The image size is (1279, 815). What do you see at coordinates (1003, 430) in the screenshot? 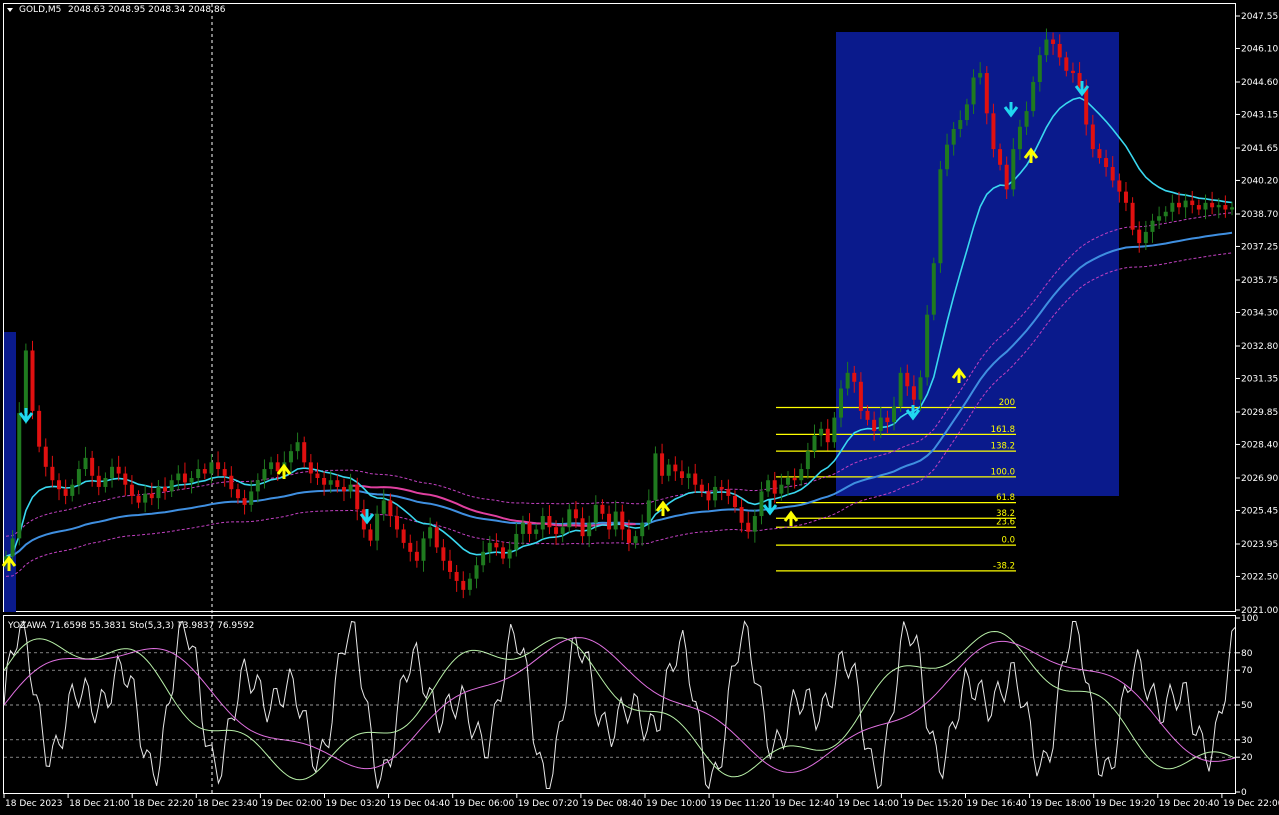
I see `fib-level-label: 161.8` at bounding box center [1003, 430].